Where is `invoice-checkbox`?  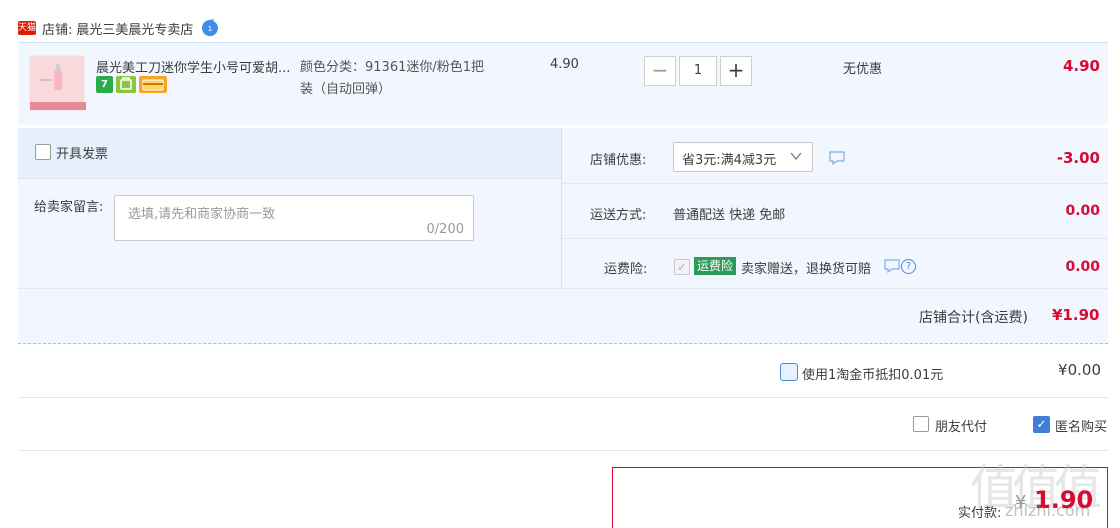
invoice-checkbox is located at coordinates (43, 152).